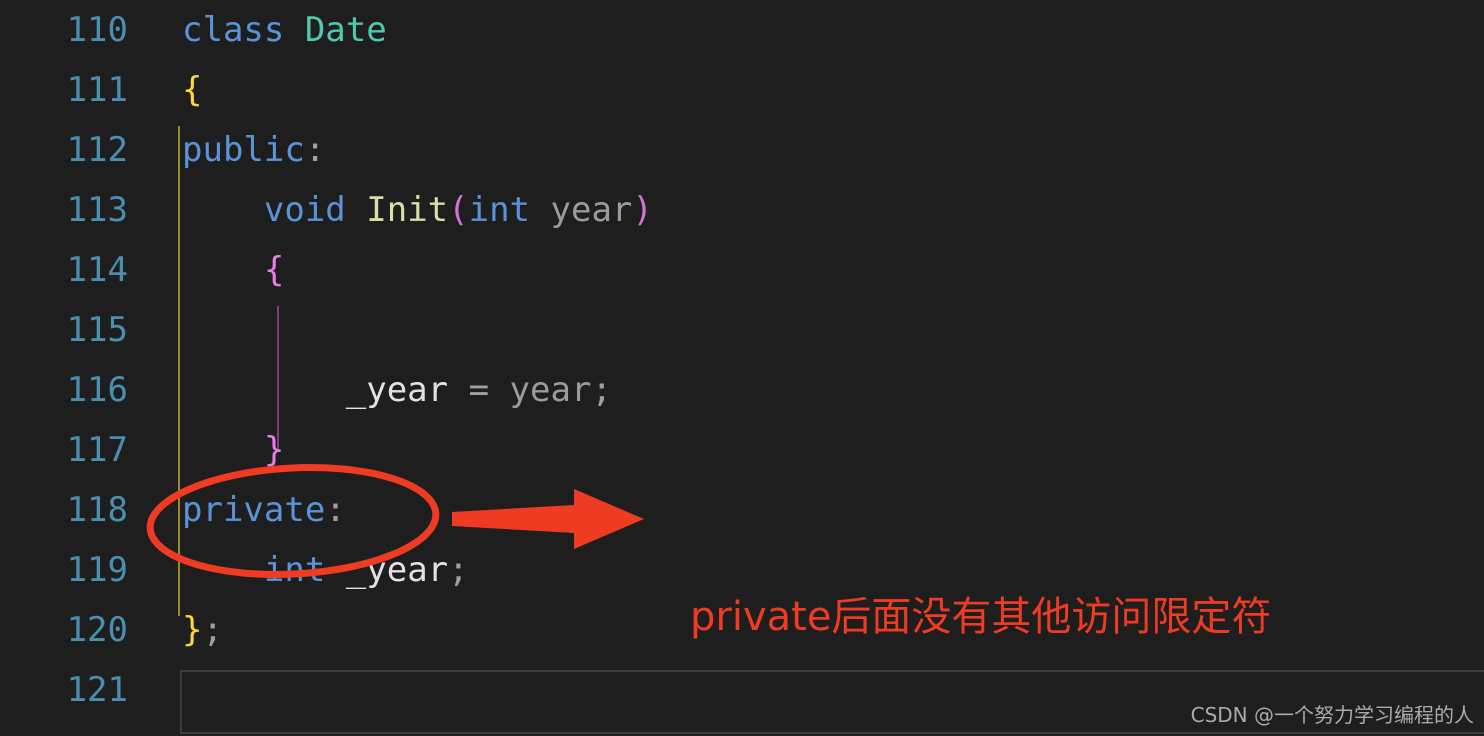  Describe the element at coordinates (233, 450) in the screenshot. I see `code-line-text: }` at that location.